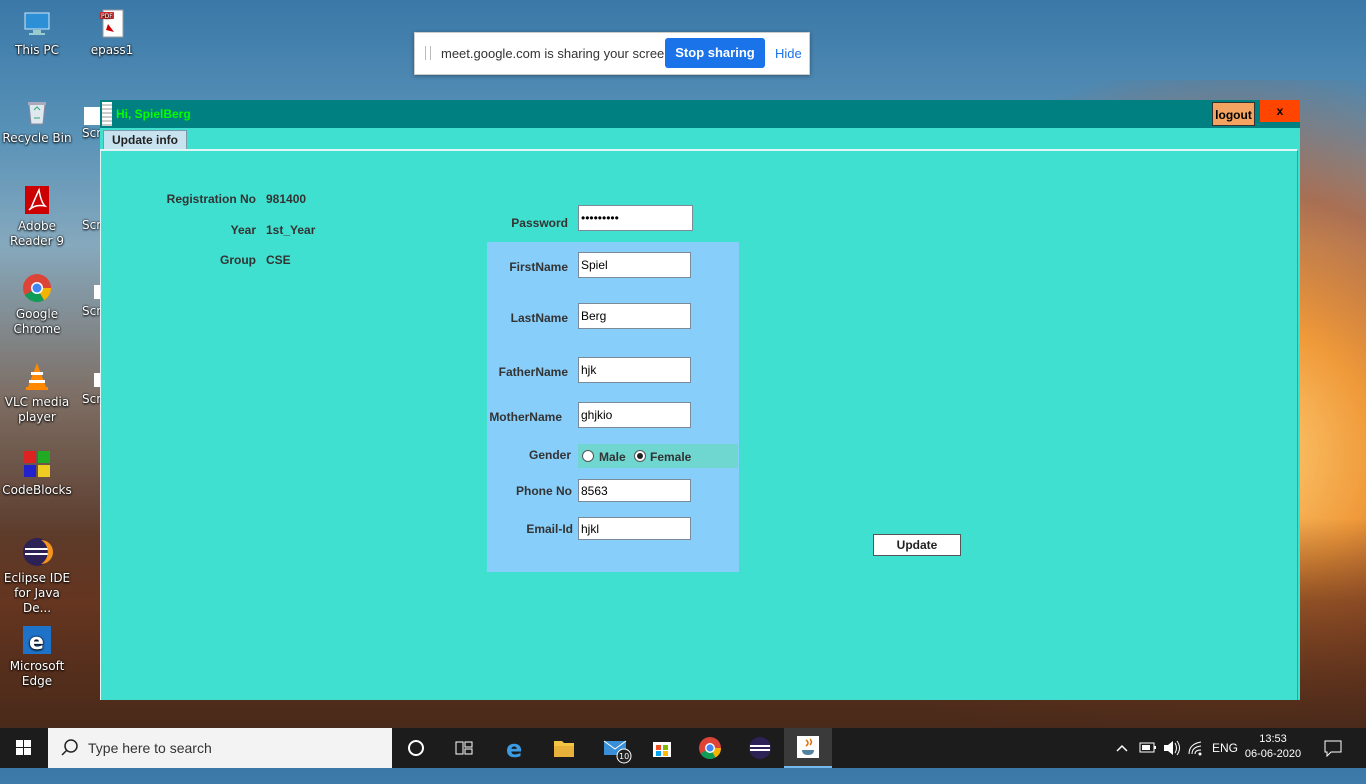  I want to click on share-message: meet.google.com is sharing your screen., so click(558, 53).